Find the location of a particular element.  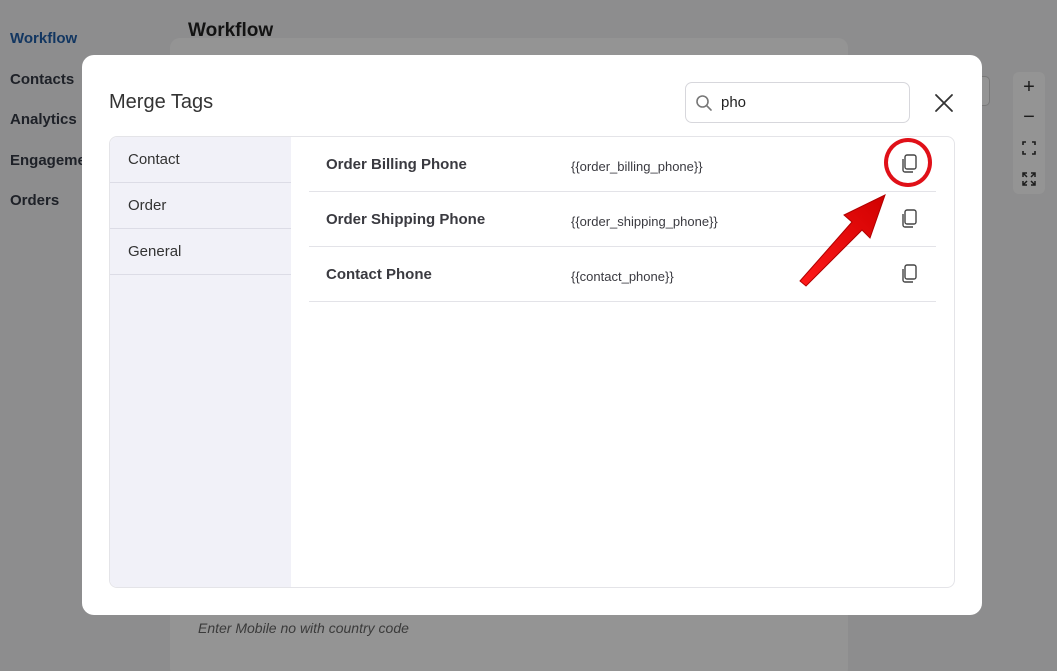

search-icon is located at coordinates (704, 103).